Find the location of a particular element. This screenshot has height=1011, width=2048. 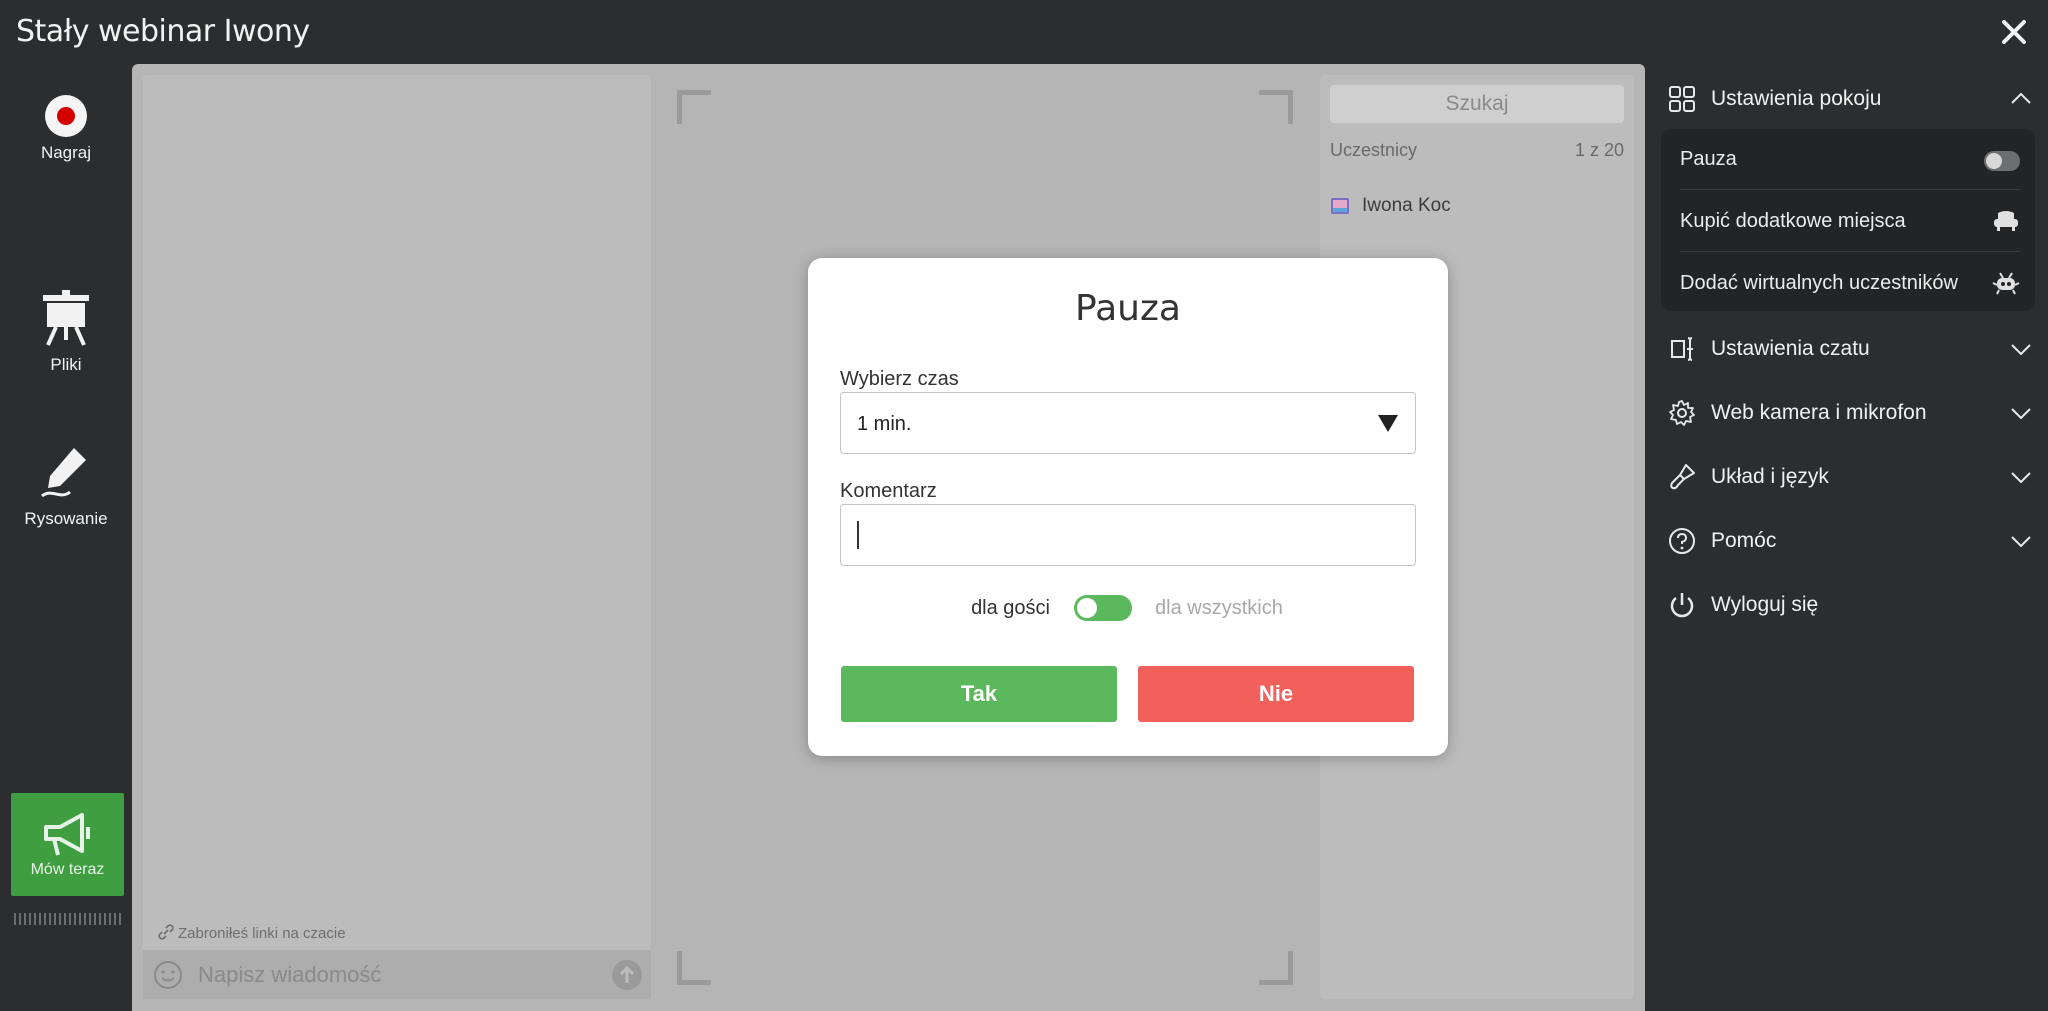

speak-now-label: Mów teraz is located at coordinates (67, 869).